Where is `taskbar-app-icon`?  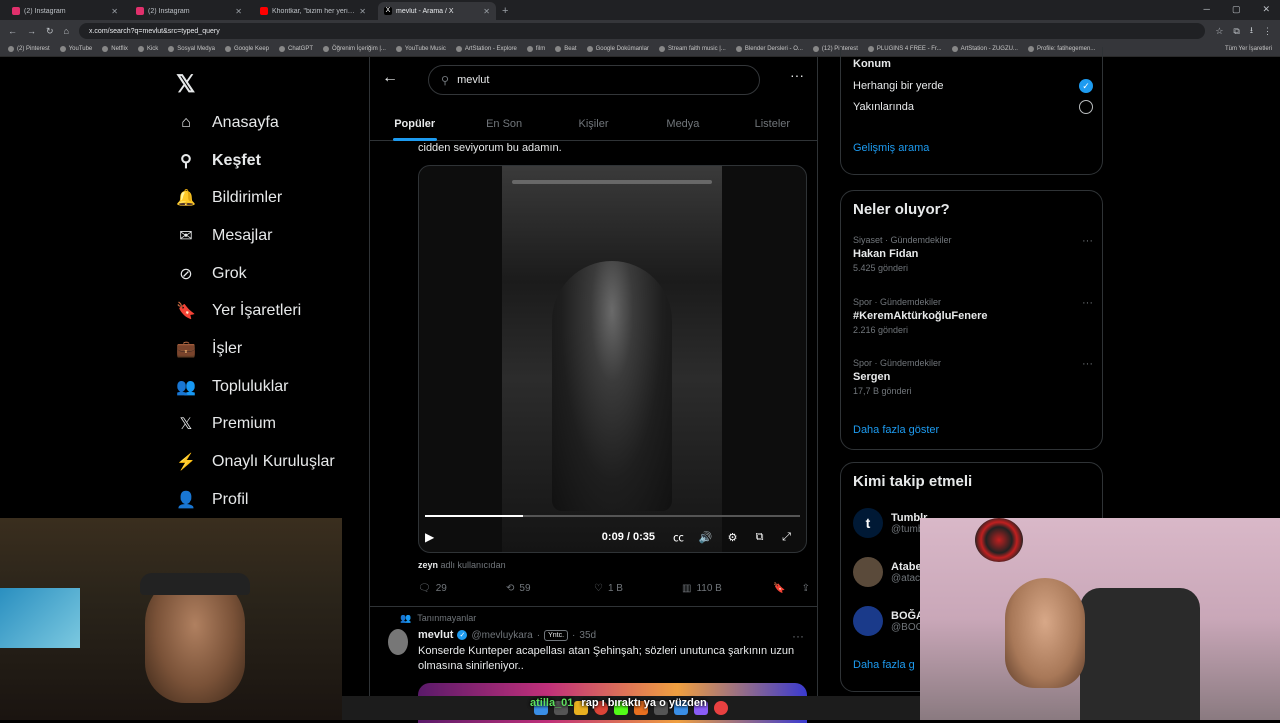 taskbar-app-icon is located at coordinates (721, 708).